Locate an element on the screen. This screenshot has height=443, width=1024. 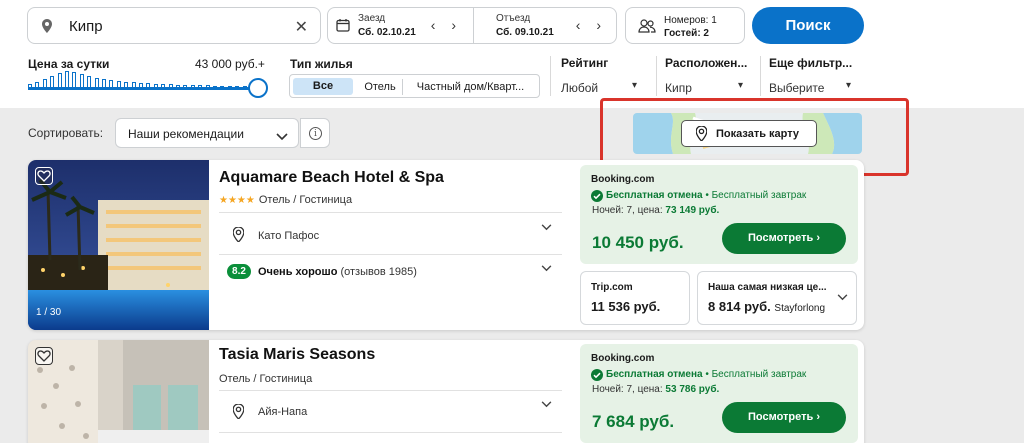
hotel-stars: ★★★★ is located at coordinates (237, 200).